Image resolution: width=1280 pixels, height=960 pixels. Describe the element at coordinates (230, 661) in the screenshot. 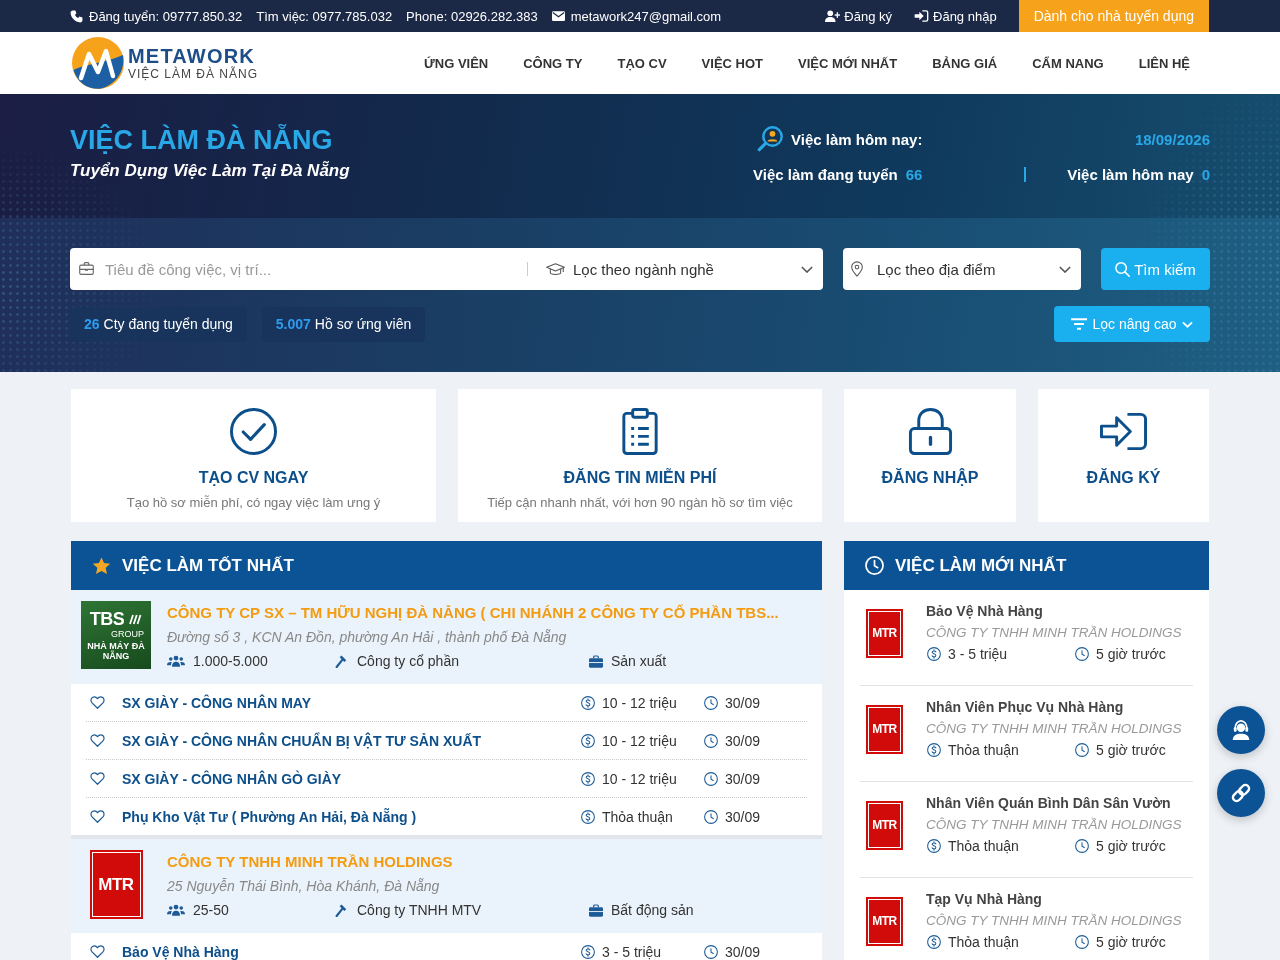

I see `company-size: 1.000-5.000` at that location.